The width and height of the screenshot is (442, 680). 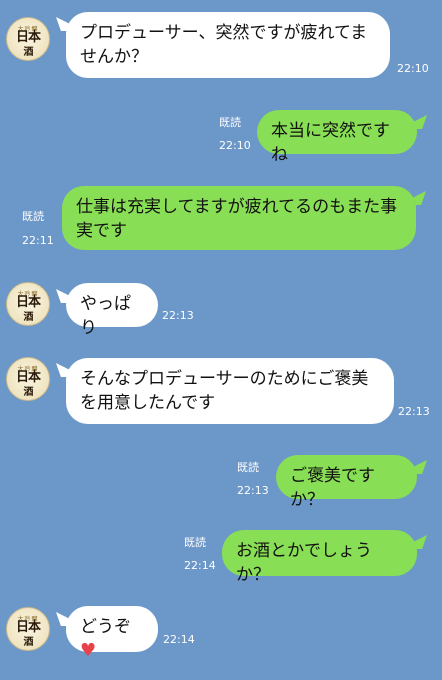 What do you see at coordinates (88, 650) in the screenshot?
I see `heart-icon: ♥` at bounding box center [88, 650].